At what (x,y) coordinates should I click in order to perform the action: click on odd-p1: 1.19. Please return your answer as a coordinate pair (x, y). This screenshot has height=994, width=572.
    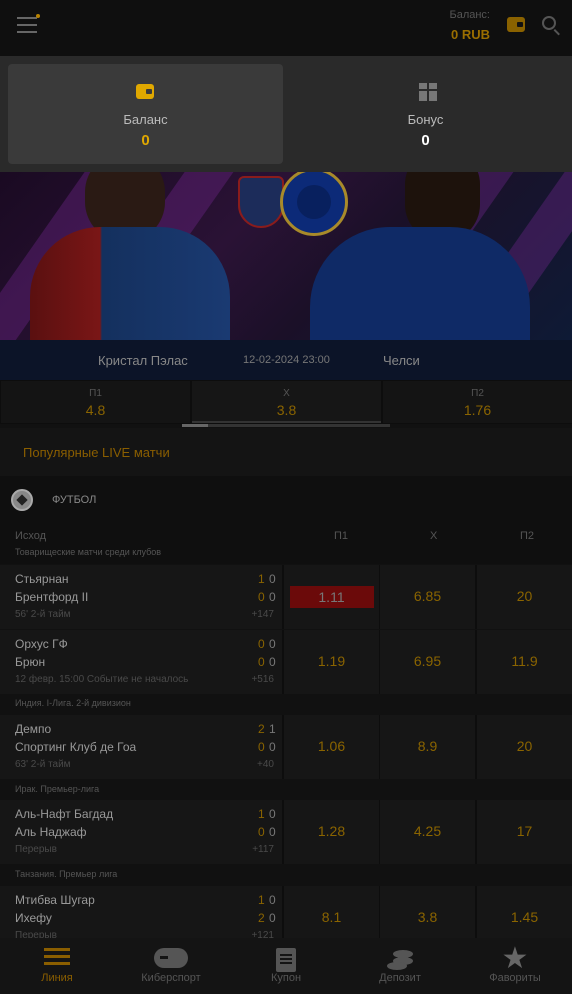
    Looking at the image, I should click on (331, 662).